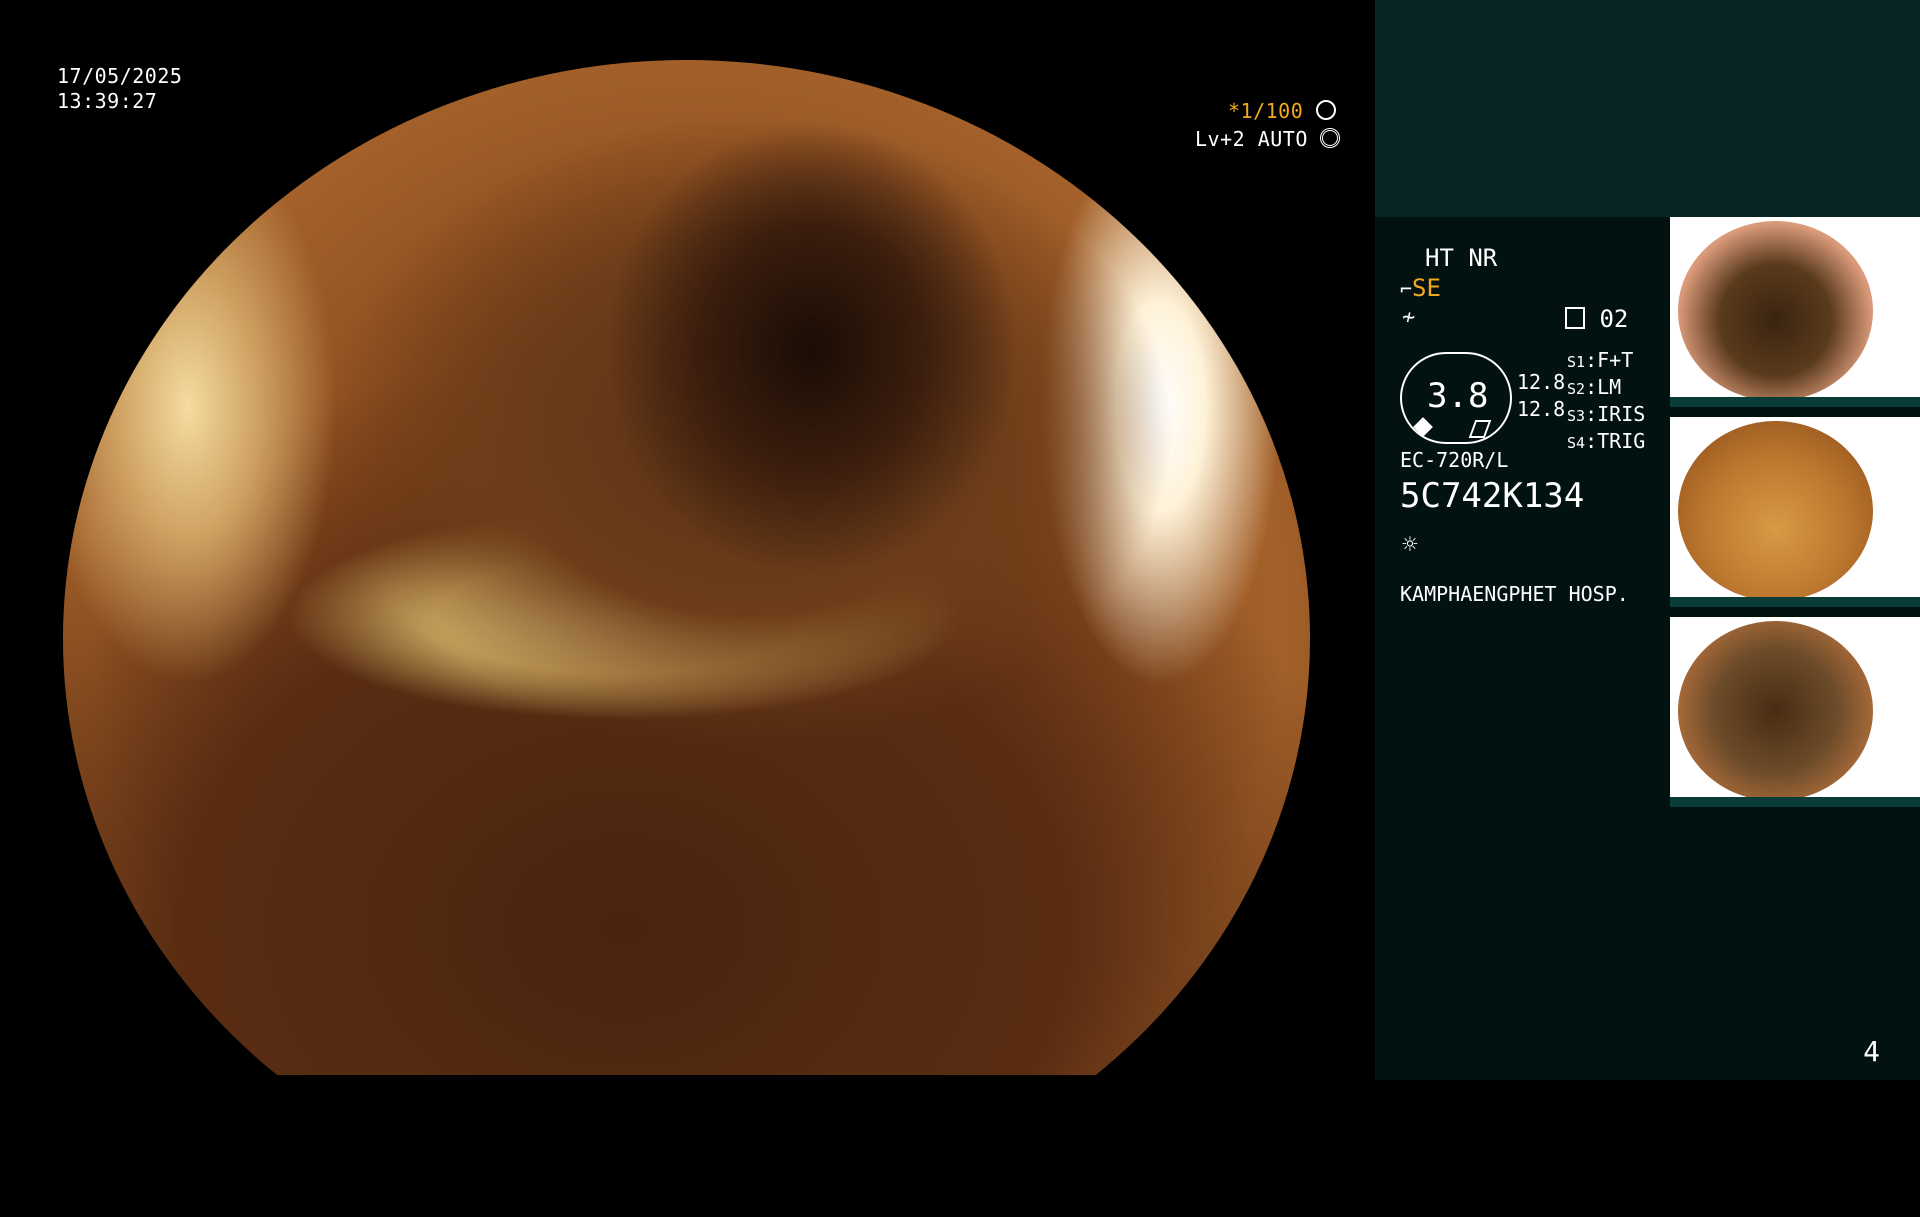 The image size is (1920, 1217). I want to click on freeze-icon: ≁, so click(1409, 317).